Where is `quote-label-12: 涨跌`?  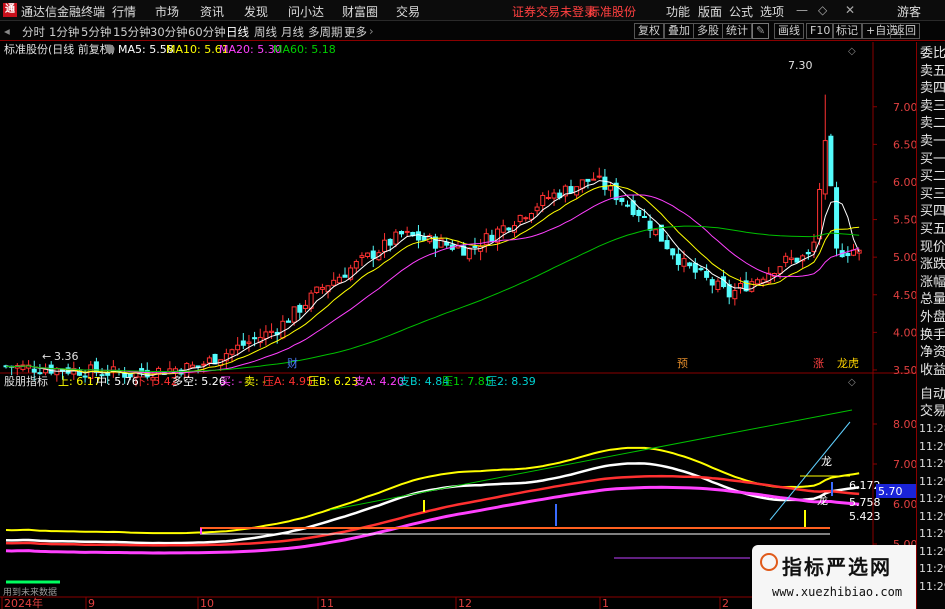 quote-label-12: 涨跌 is located at coordinates (932, 265).